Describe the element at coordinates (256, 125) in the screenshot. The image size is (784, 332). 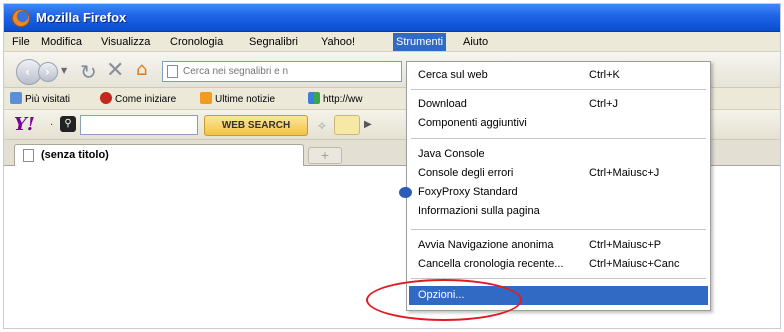
I see `web-search-button: WEB SEARCH` at that location.